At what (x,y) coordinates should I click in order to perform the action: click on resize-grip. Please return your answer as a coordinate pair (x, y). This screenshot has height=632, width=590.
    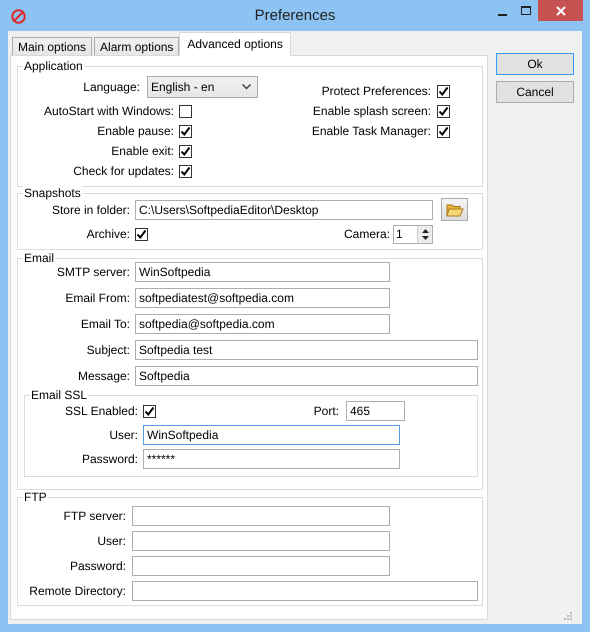
    Looking at the image, I should click on (567, 615).